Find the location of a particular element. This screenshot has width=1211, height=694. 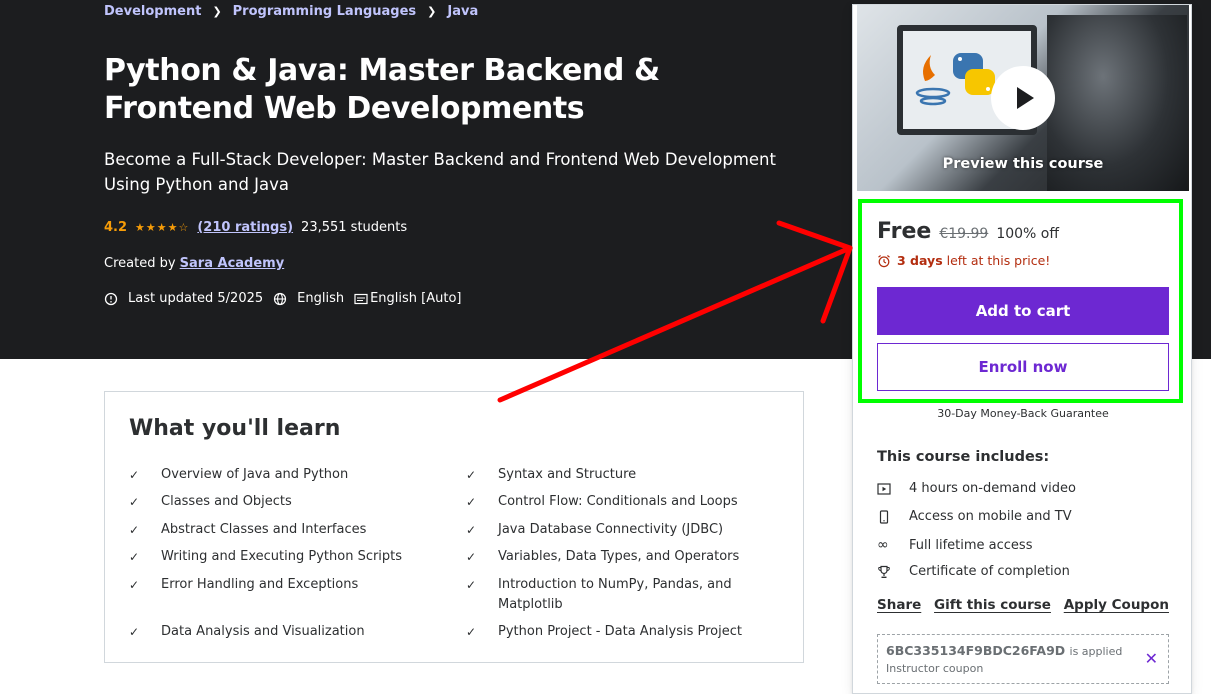

money-back-guarantee: 30-Day Money-Back Guarantee is located at coordinates (1023, 413).